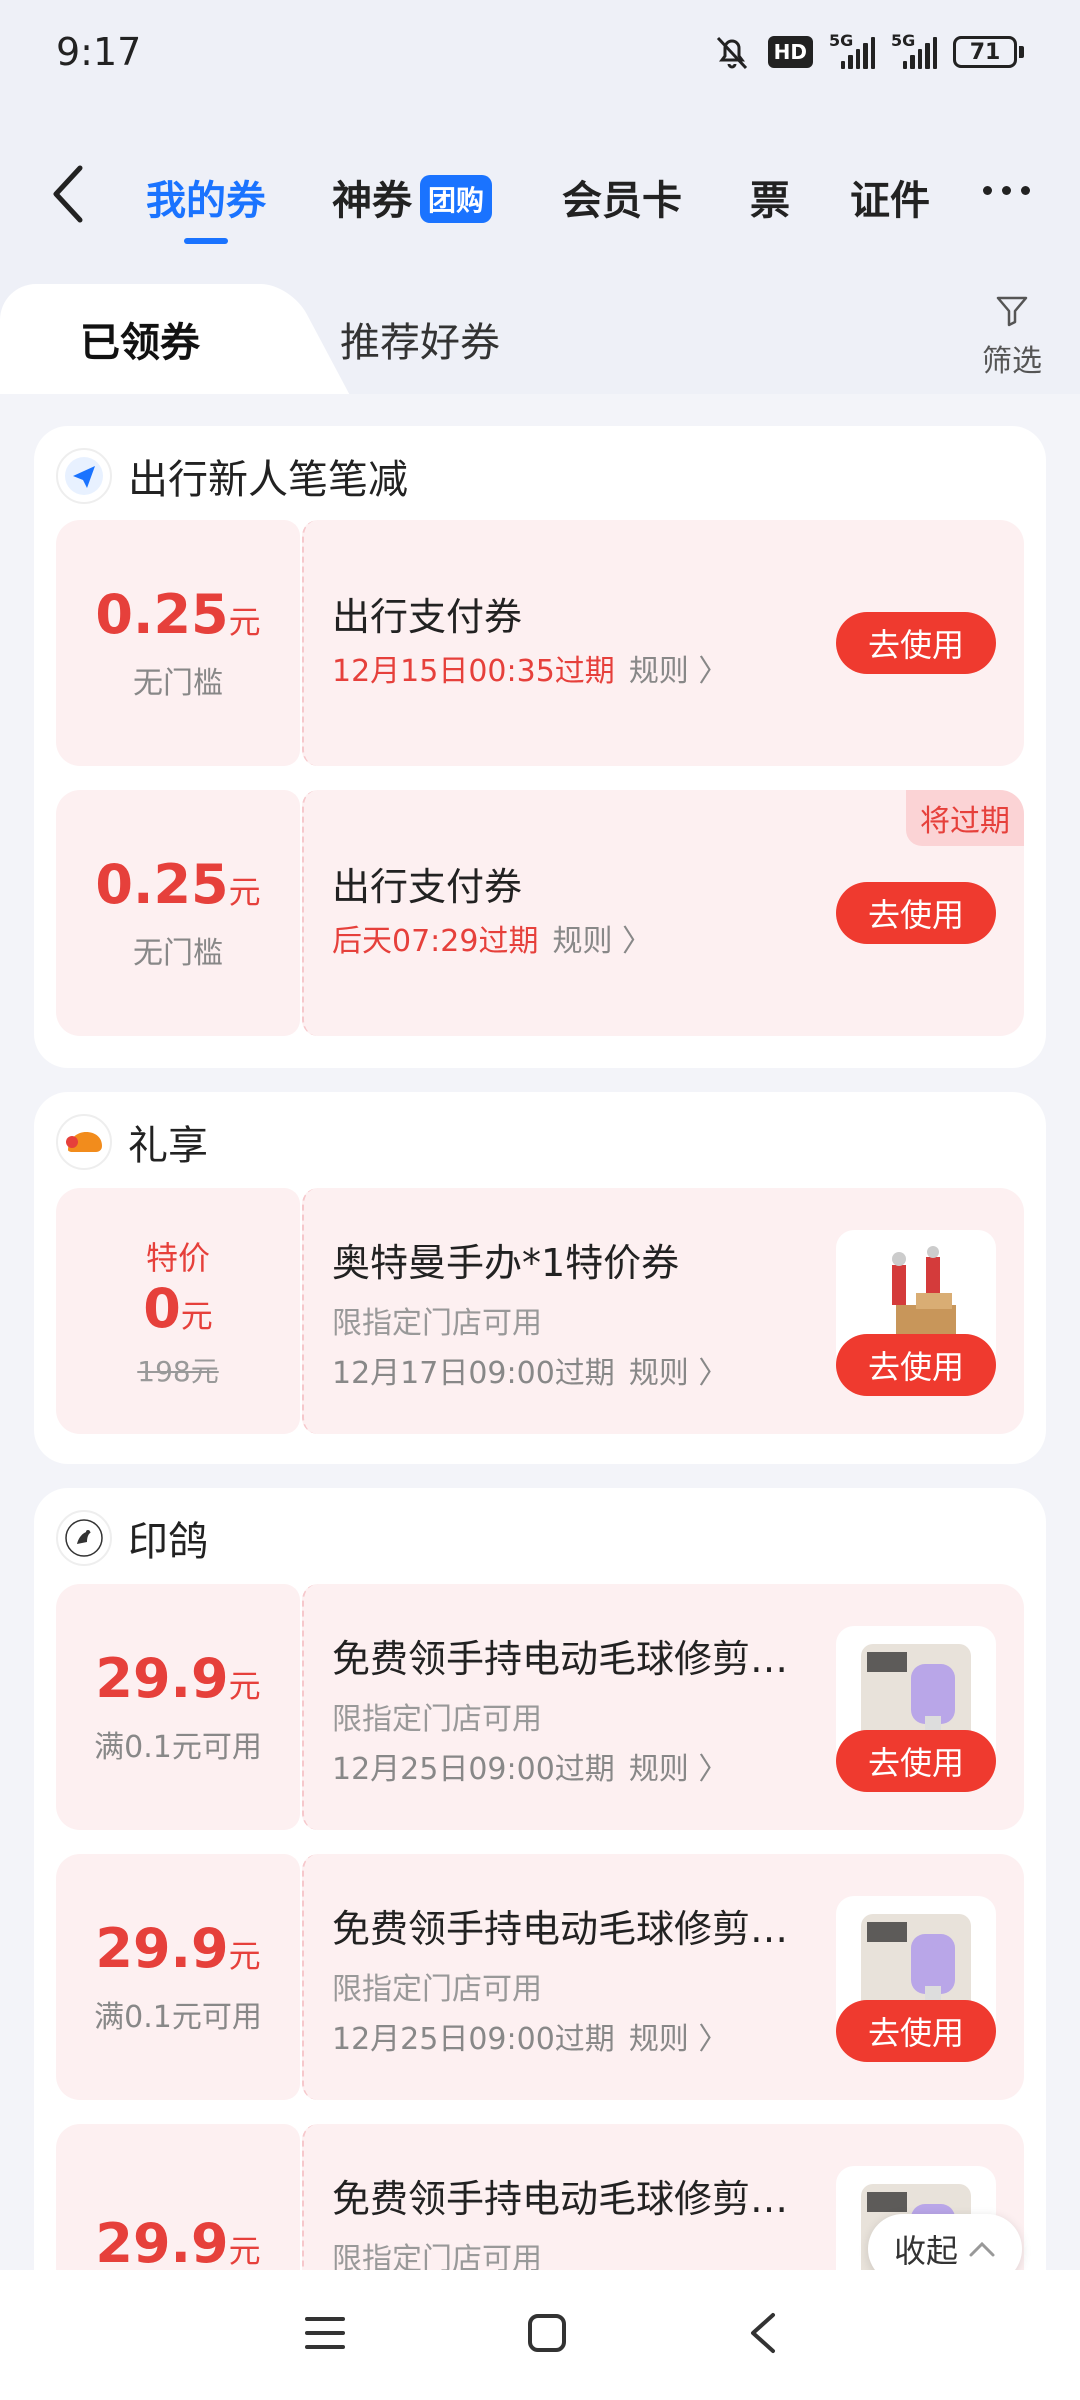 This screenshot has height=2400, width=1080. I want to click on menu-button, so click(325, 2335).